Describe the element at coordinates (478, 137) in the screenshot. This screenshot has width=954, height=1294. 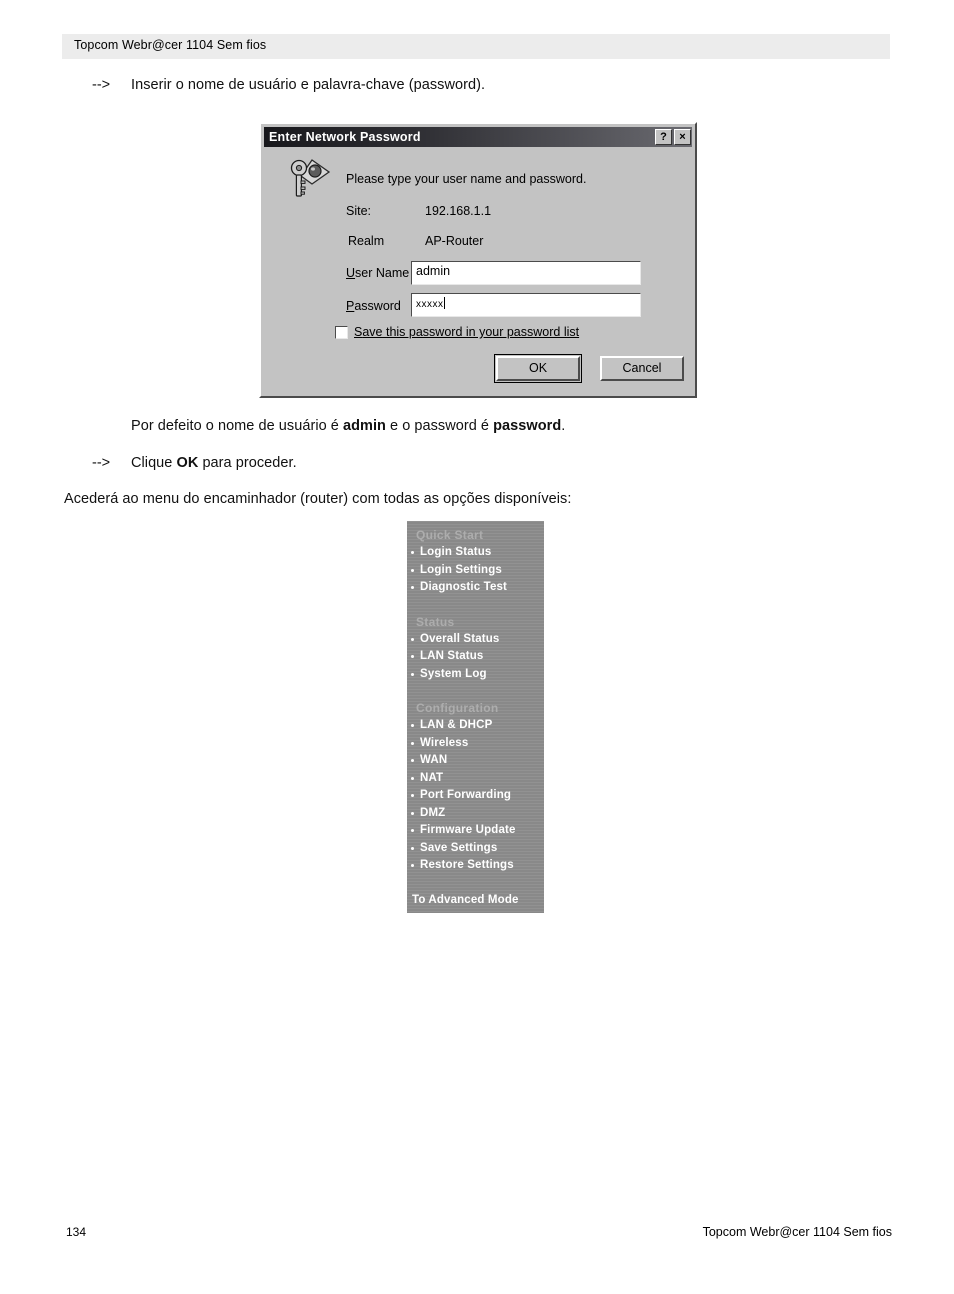
I see `dialog-titlebar: Enter Network Password ? ×` at that location.